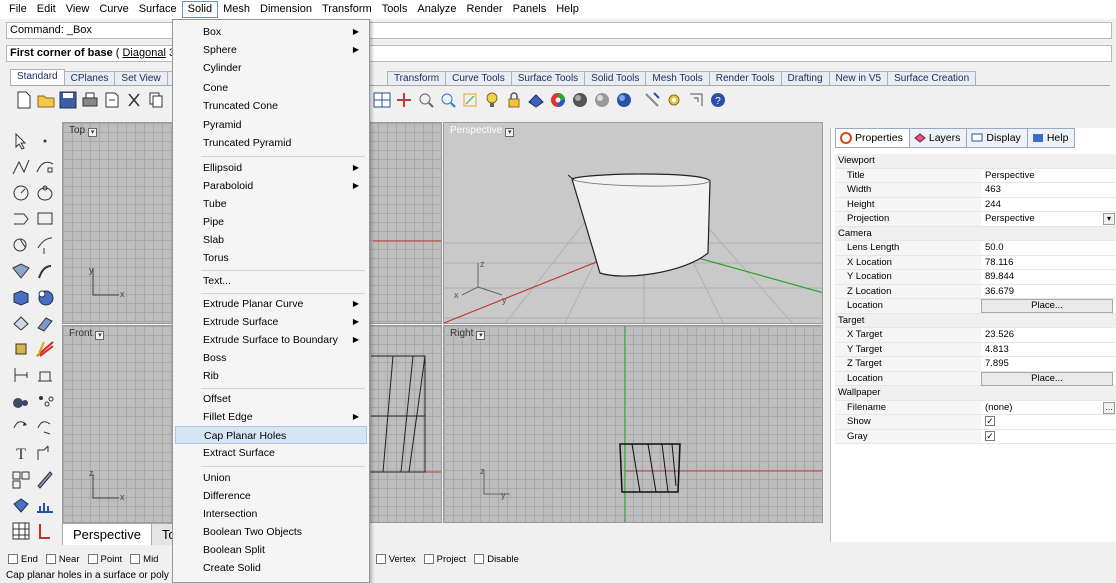 Image resolution: width=1116 pixels, height=583 pixels. What do you see at coordinates (271, 417) in the screenshot?
I see `menu-item-fillet-edge: Fillet Edge ▶` at bounding box center [271, 417].